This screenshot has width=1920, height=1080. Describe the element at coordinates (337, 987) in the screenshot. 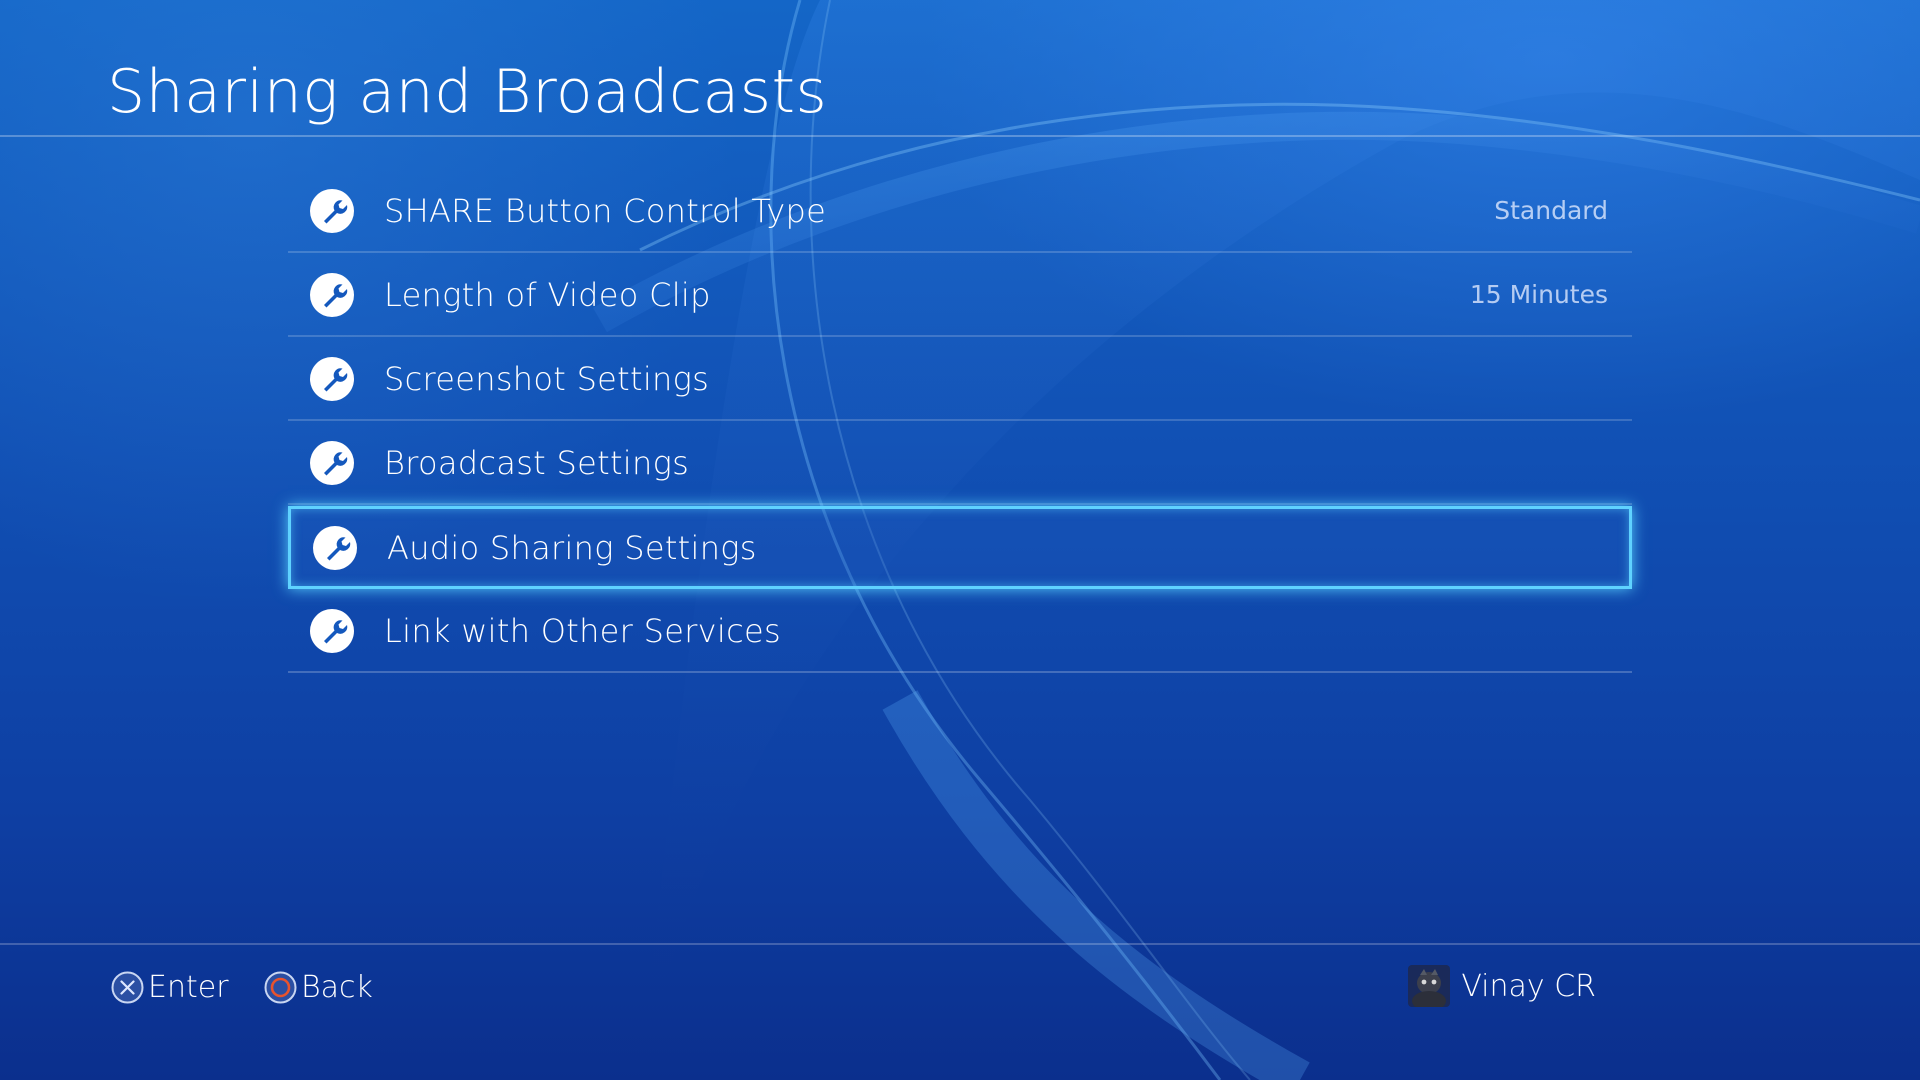

I see `back-label: Back` at that location.